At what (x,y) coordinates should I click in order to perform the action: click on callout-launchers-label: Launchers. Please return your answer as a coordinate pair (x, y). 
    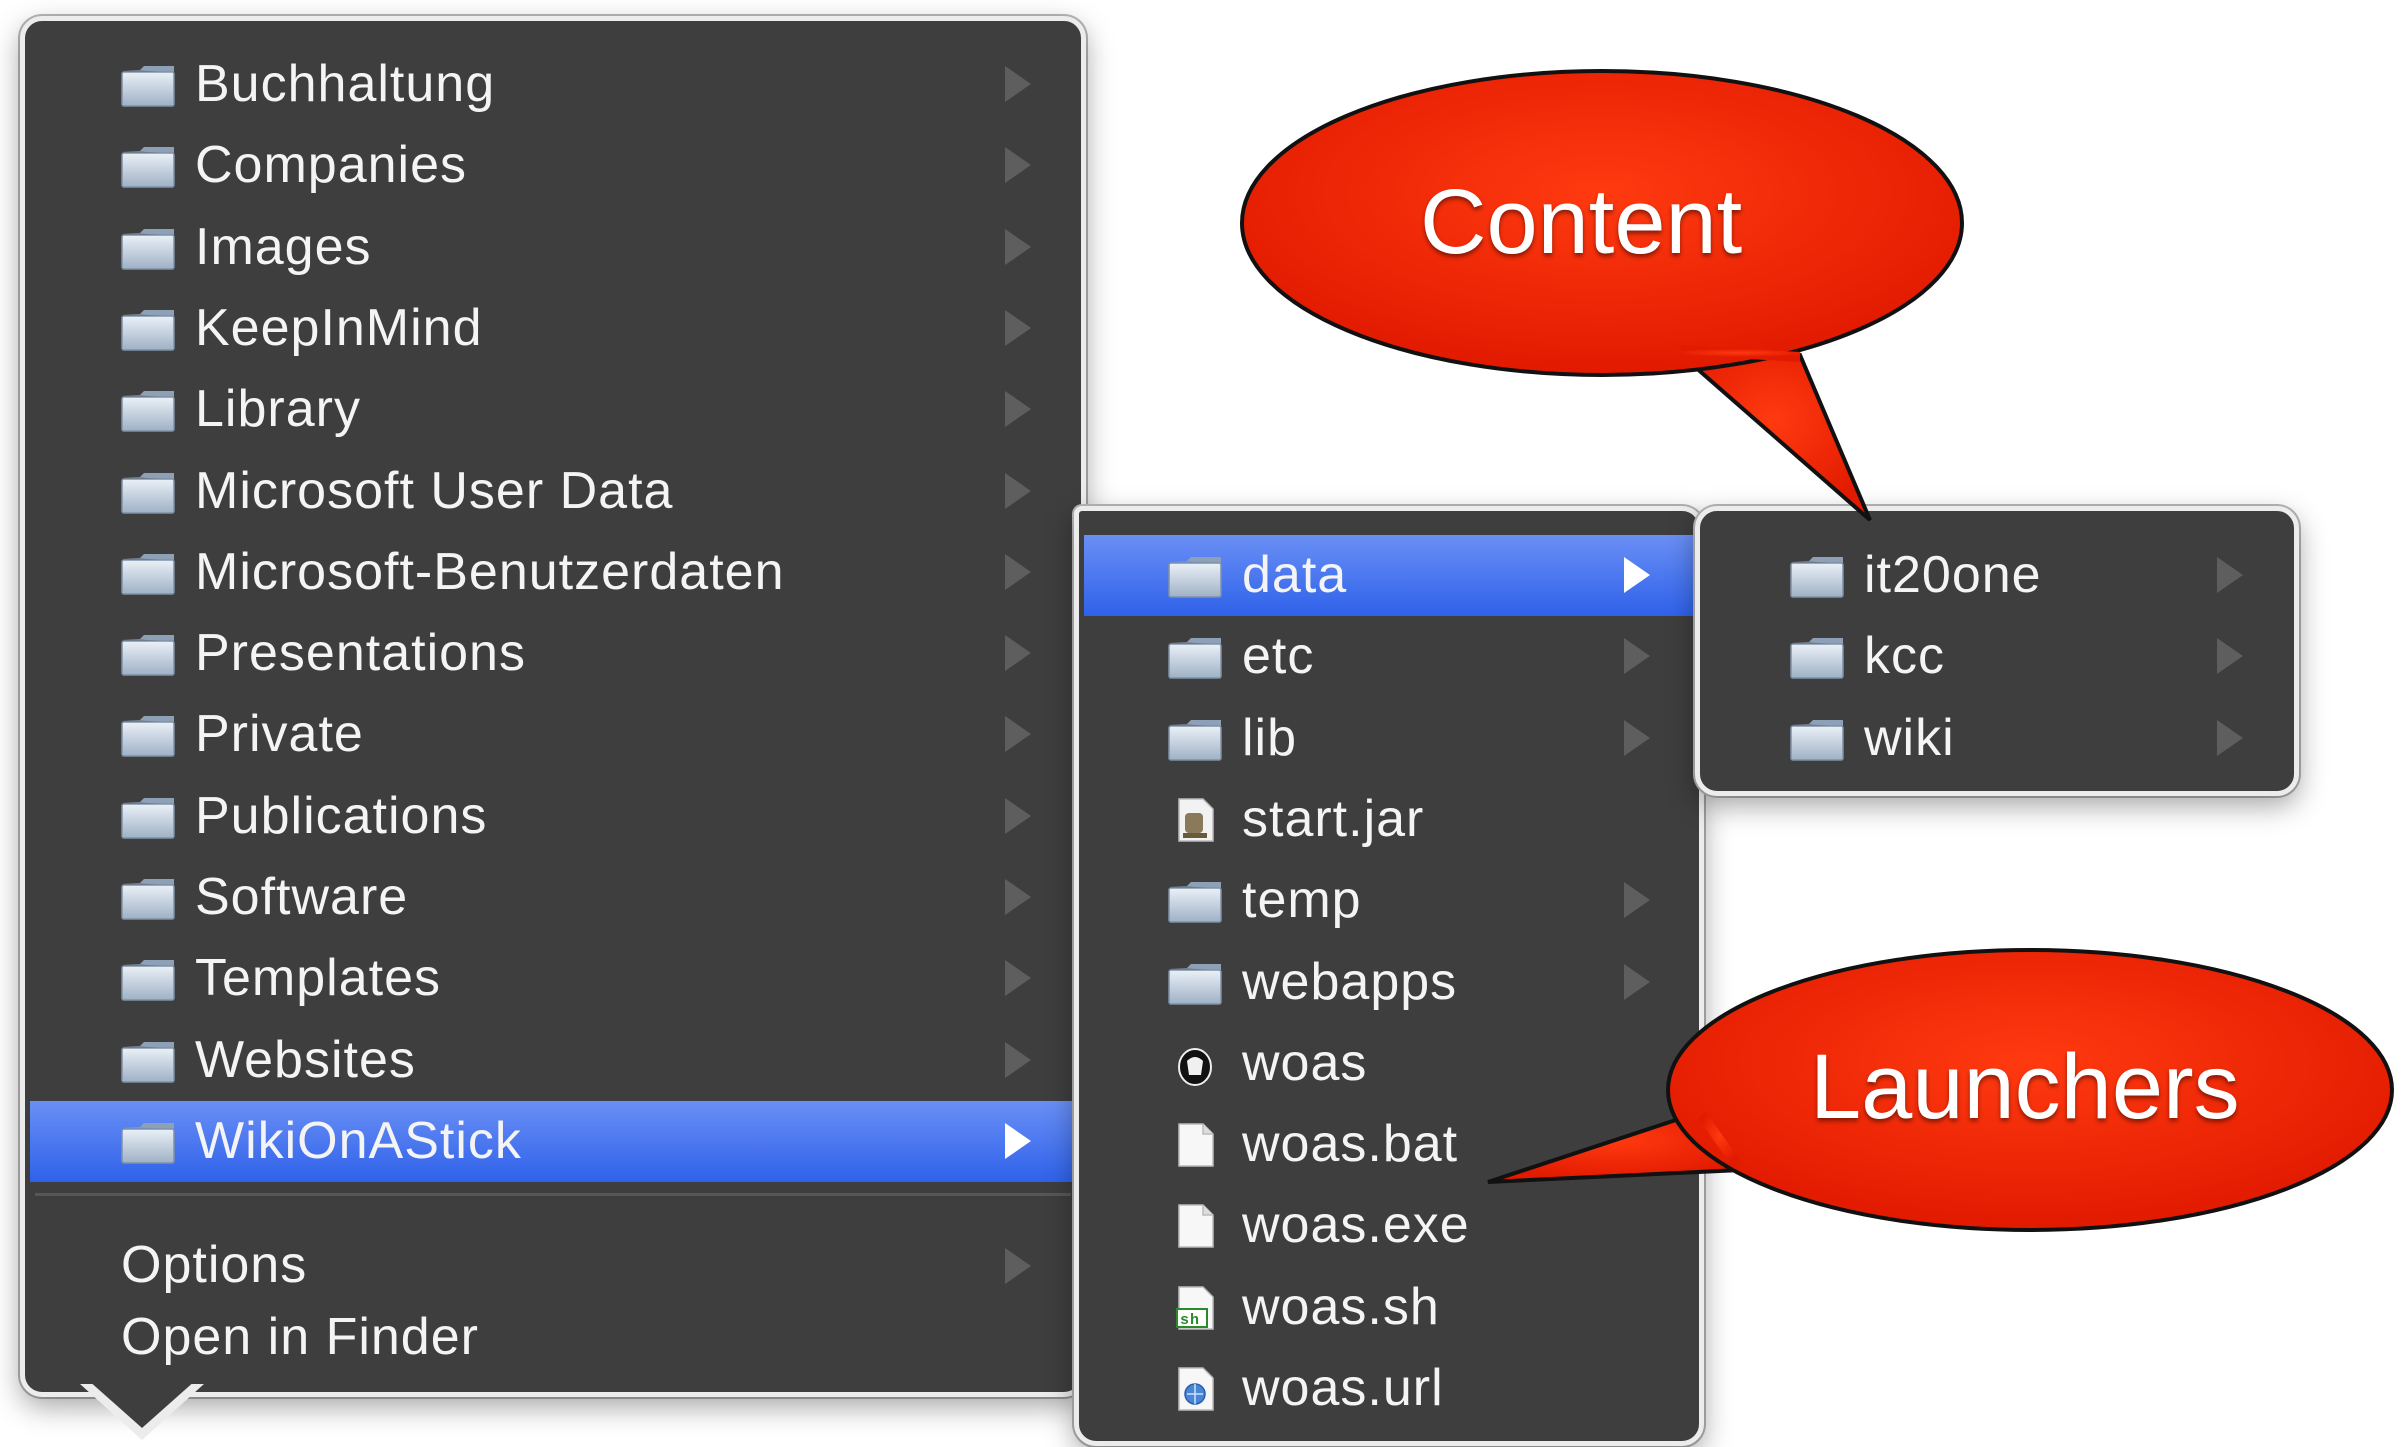
    Looking at the image, I should click on (2025, 1087).